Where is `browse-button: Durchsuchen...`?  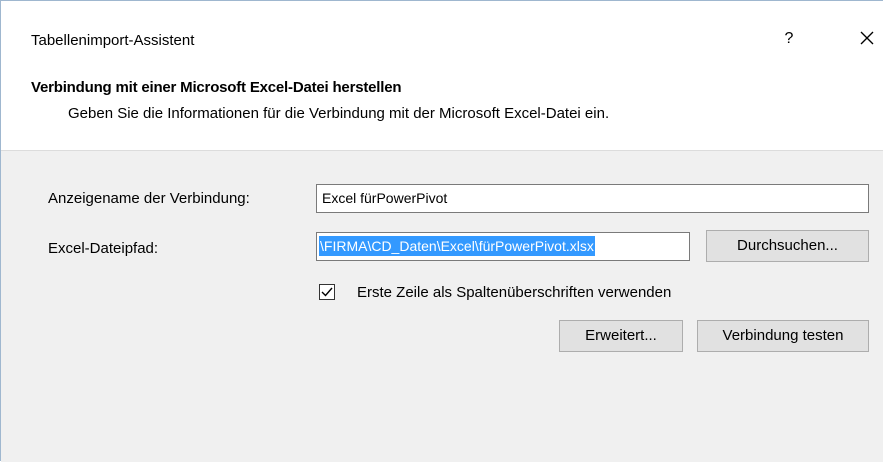
browse-button: Durchsuchen... is located at coordinates (787, 246).